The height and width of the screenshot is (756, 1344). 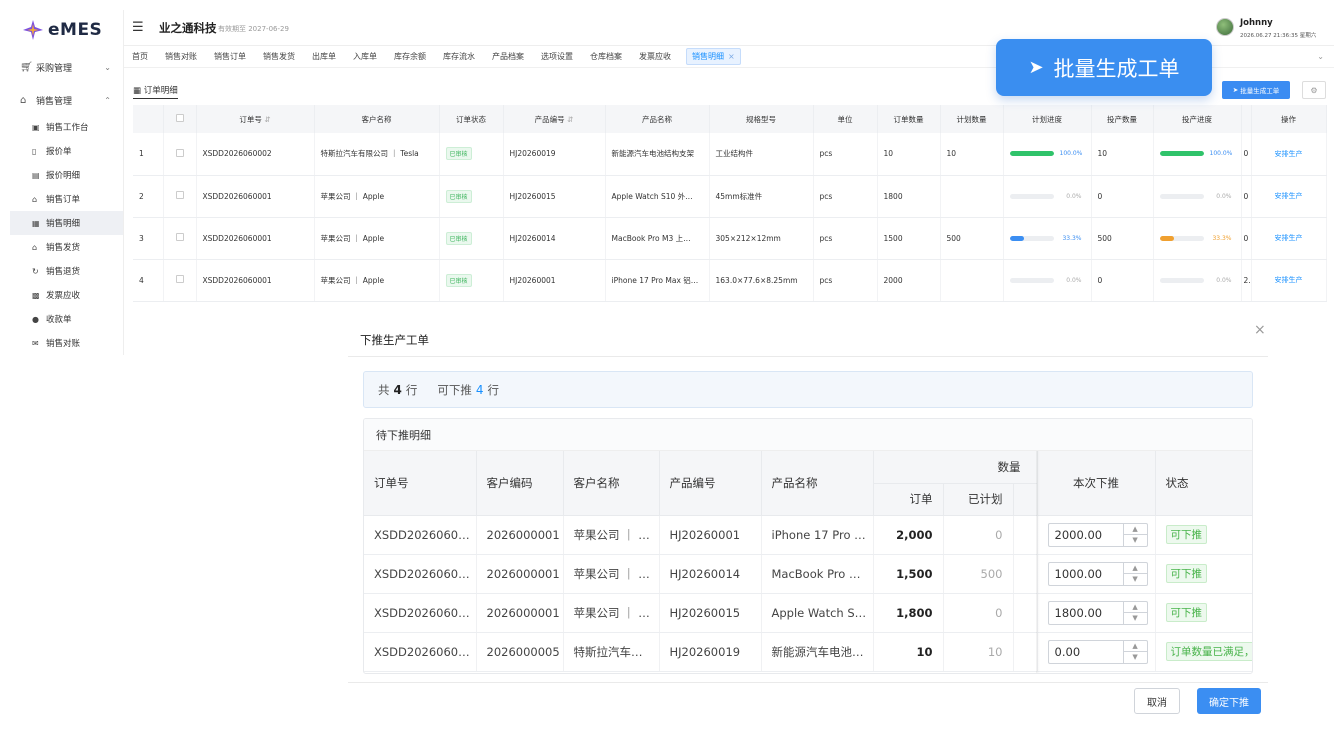 What do you see at coordinates (140, 56) in the screenshot?
I see `tab-home: 首页` at bounding box center [140, 56].